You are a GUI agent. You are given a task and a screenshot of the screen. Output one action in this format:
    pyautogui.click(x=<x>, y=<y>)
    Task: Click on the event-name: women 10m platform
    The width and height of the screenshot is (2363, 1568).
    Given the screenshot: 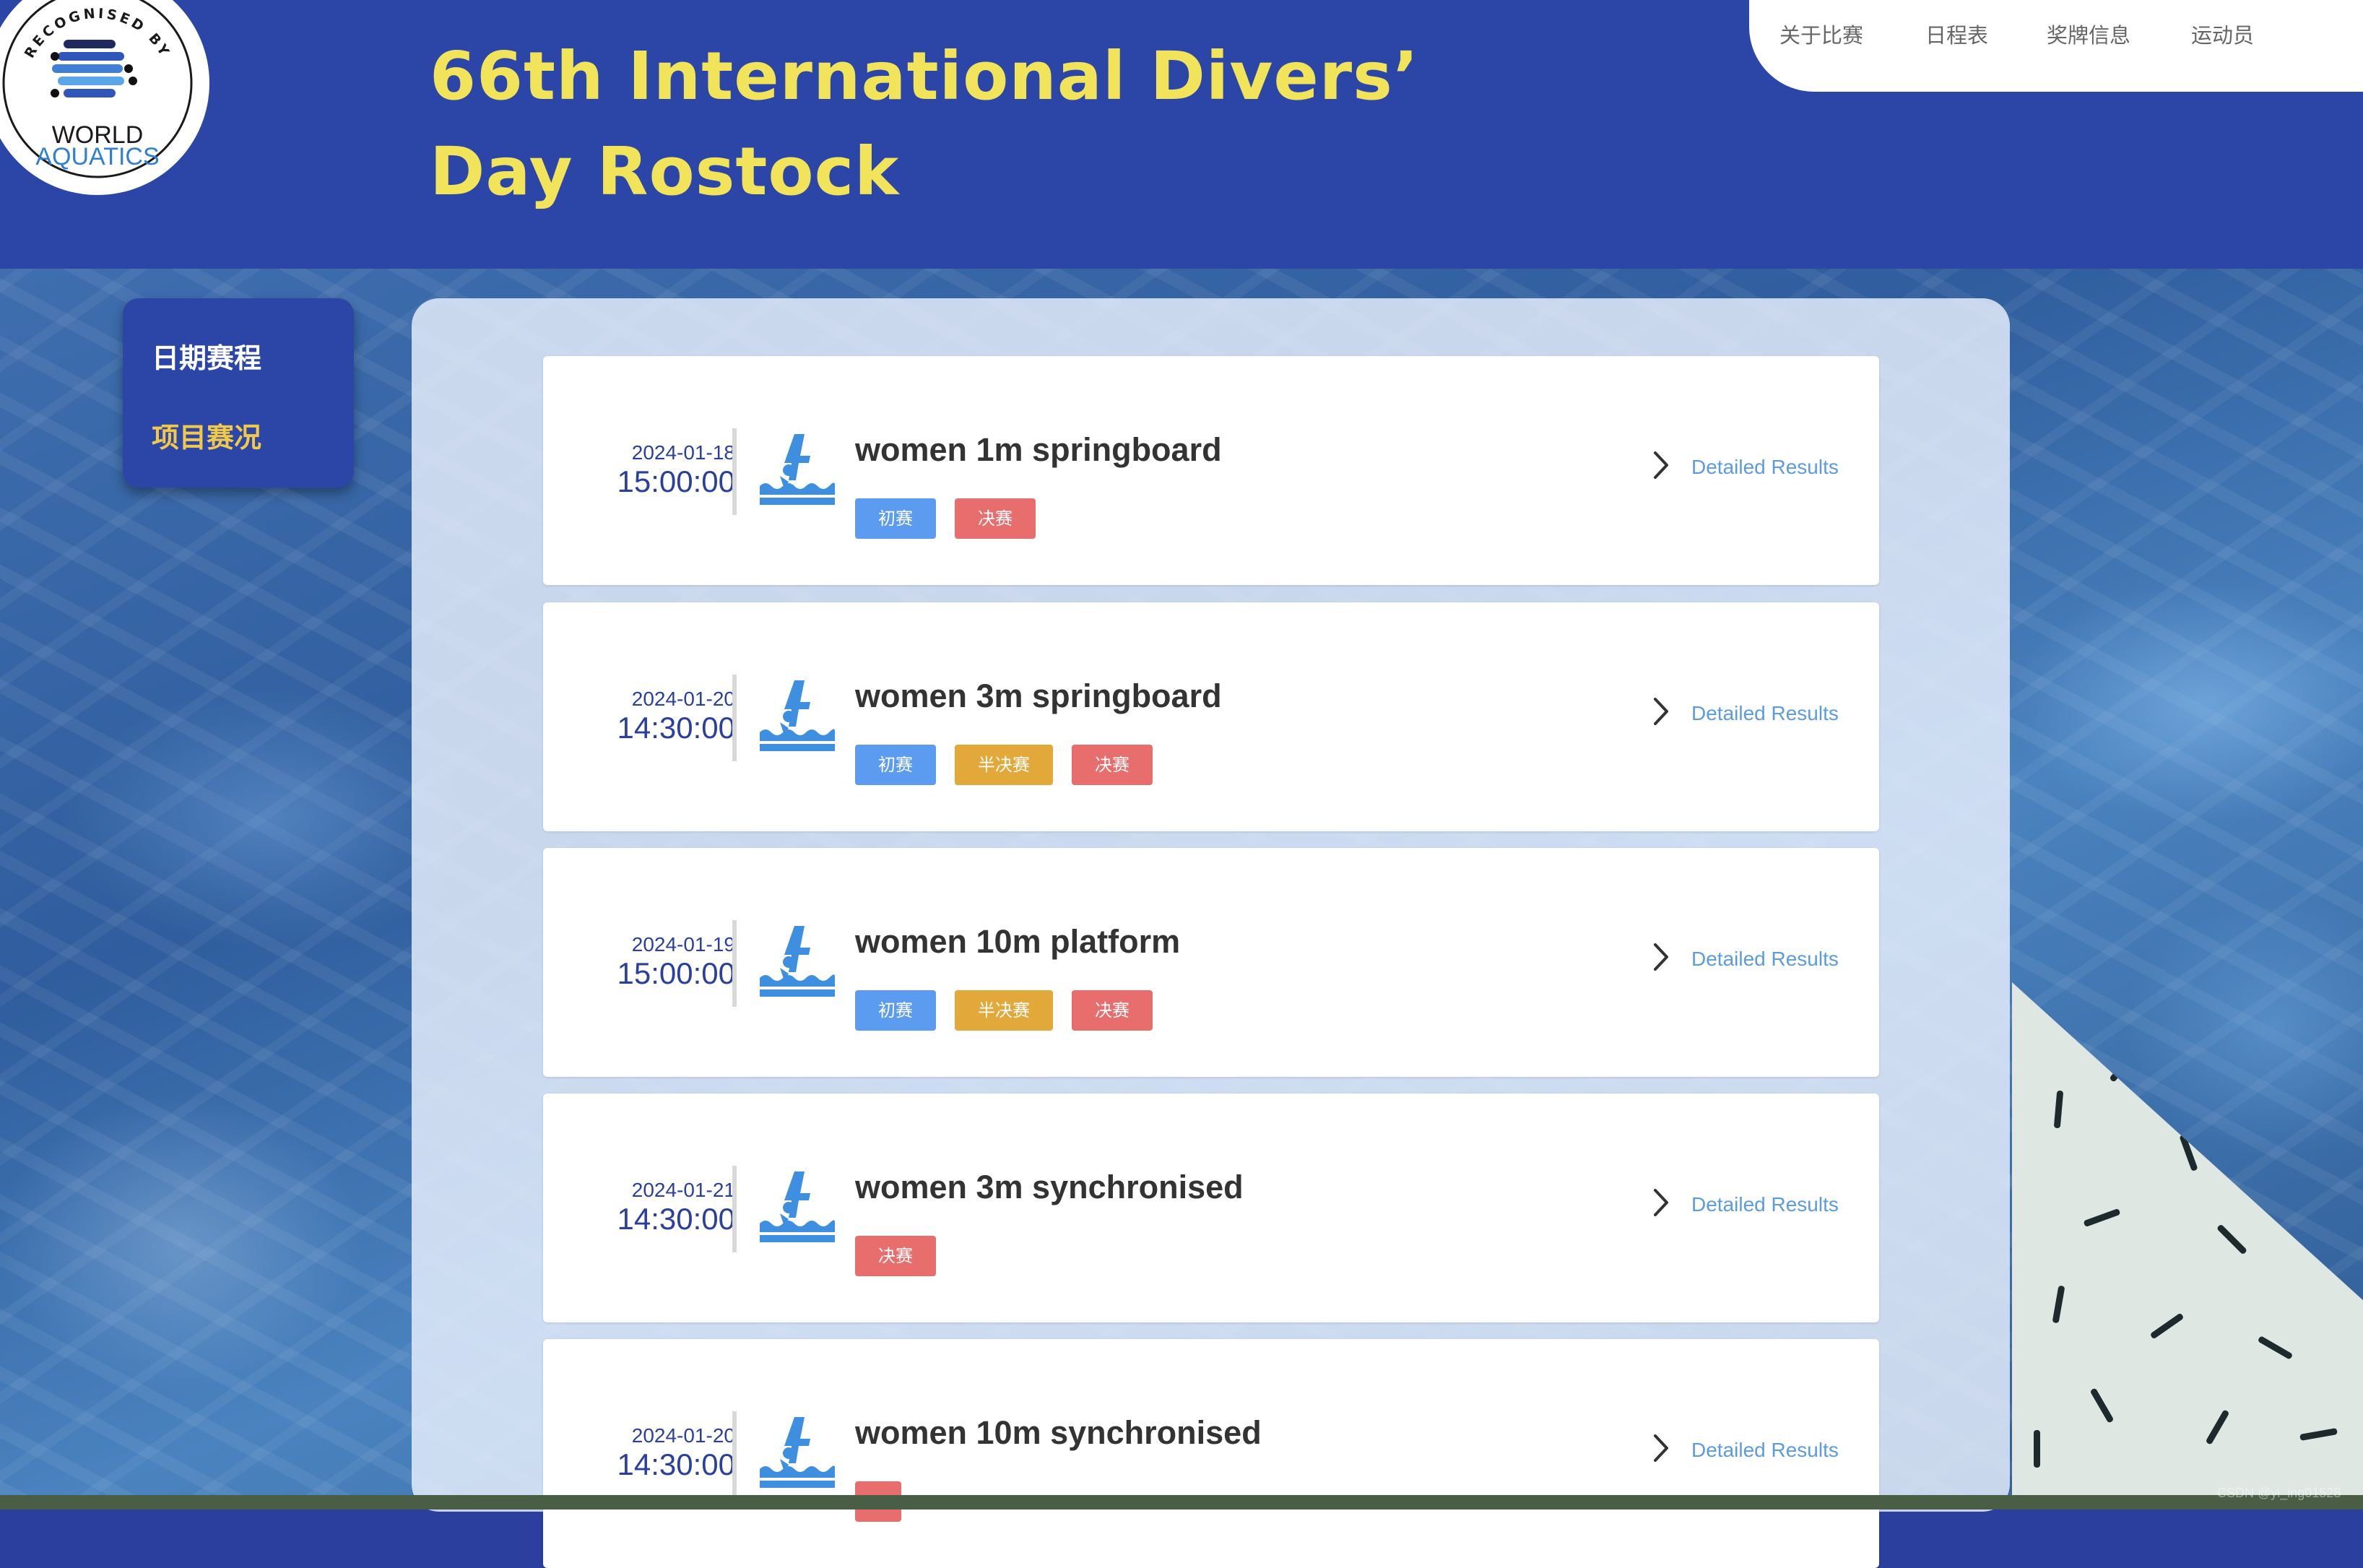 What is the action you would take?
    pyautogui.click(x=1018, y=942)
    